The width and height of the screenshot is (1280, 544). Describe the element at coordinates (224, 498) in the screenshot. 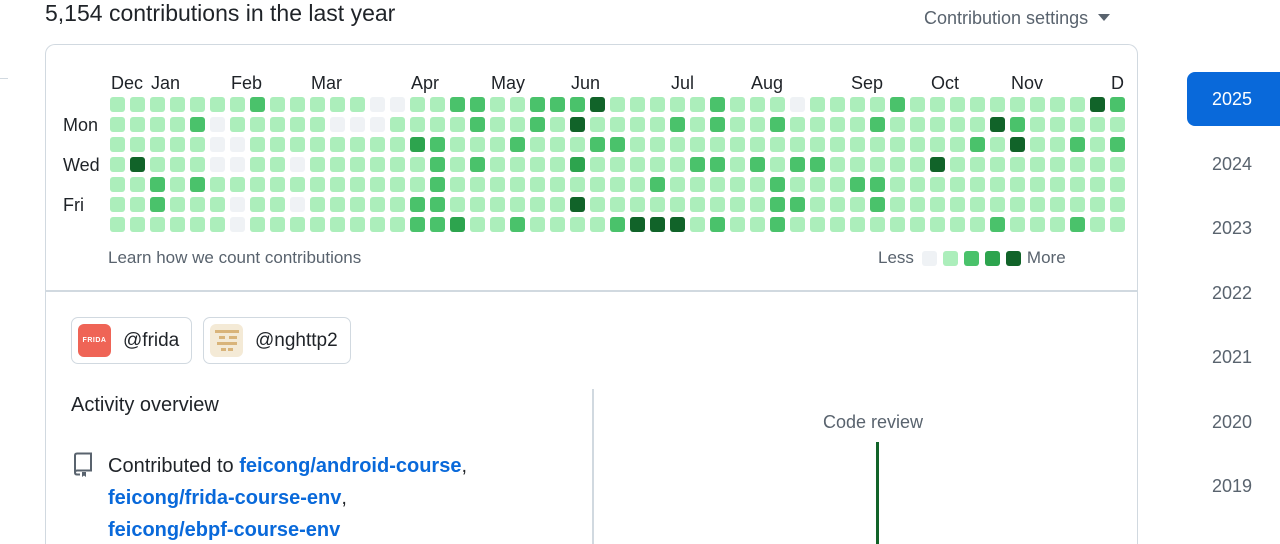

I see `repo-link-frida-course-env: feicong/frida-course-env` at that location.